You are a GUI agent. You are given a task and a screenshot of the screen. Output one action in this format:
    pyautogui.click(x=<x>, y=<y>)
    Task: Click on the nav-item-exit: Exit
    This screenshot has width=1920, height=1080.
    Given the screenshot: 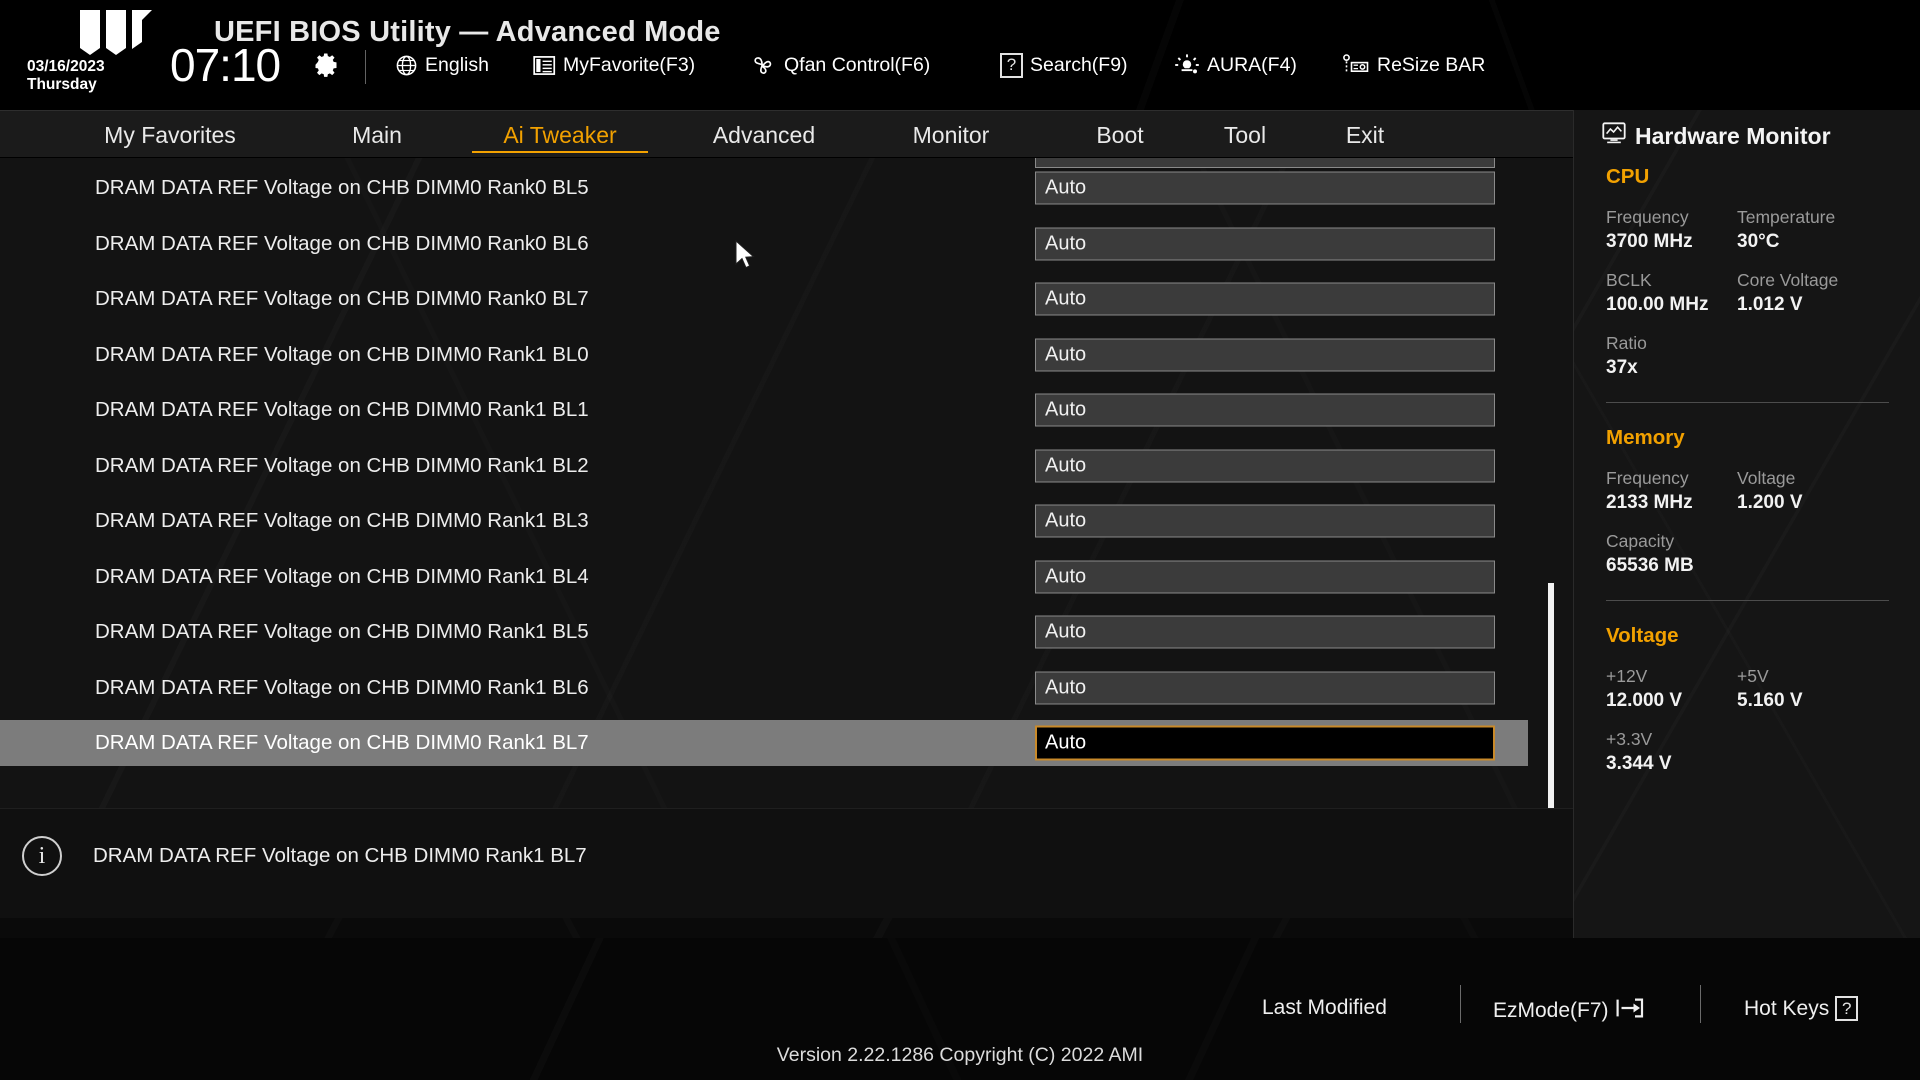 What is the action you would take?
    pyautogui.click(x=1365, y=135)
    